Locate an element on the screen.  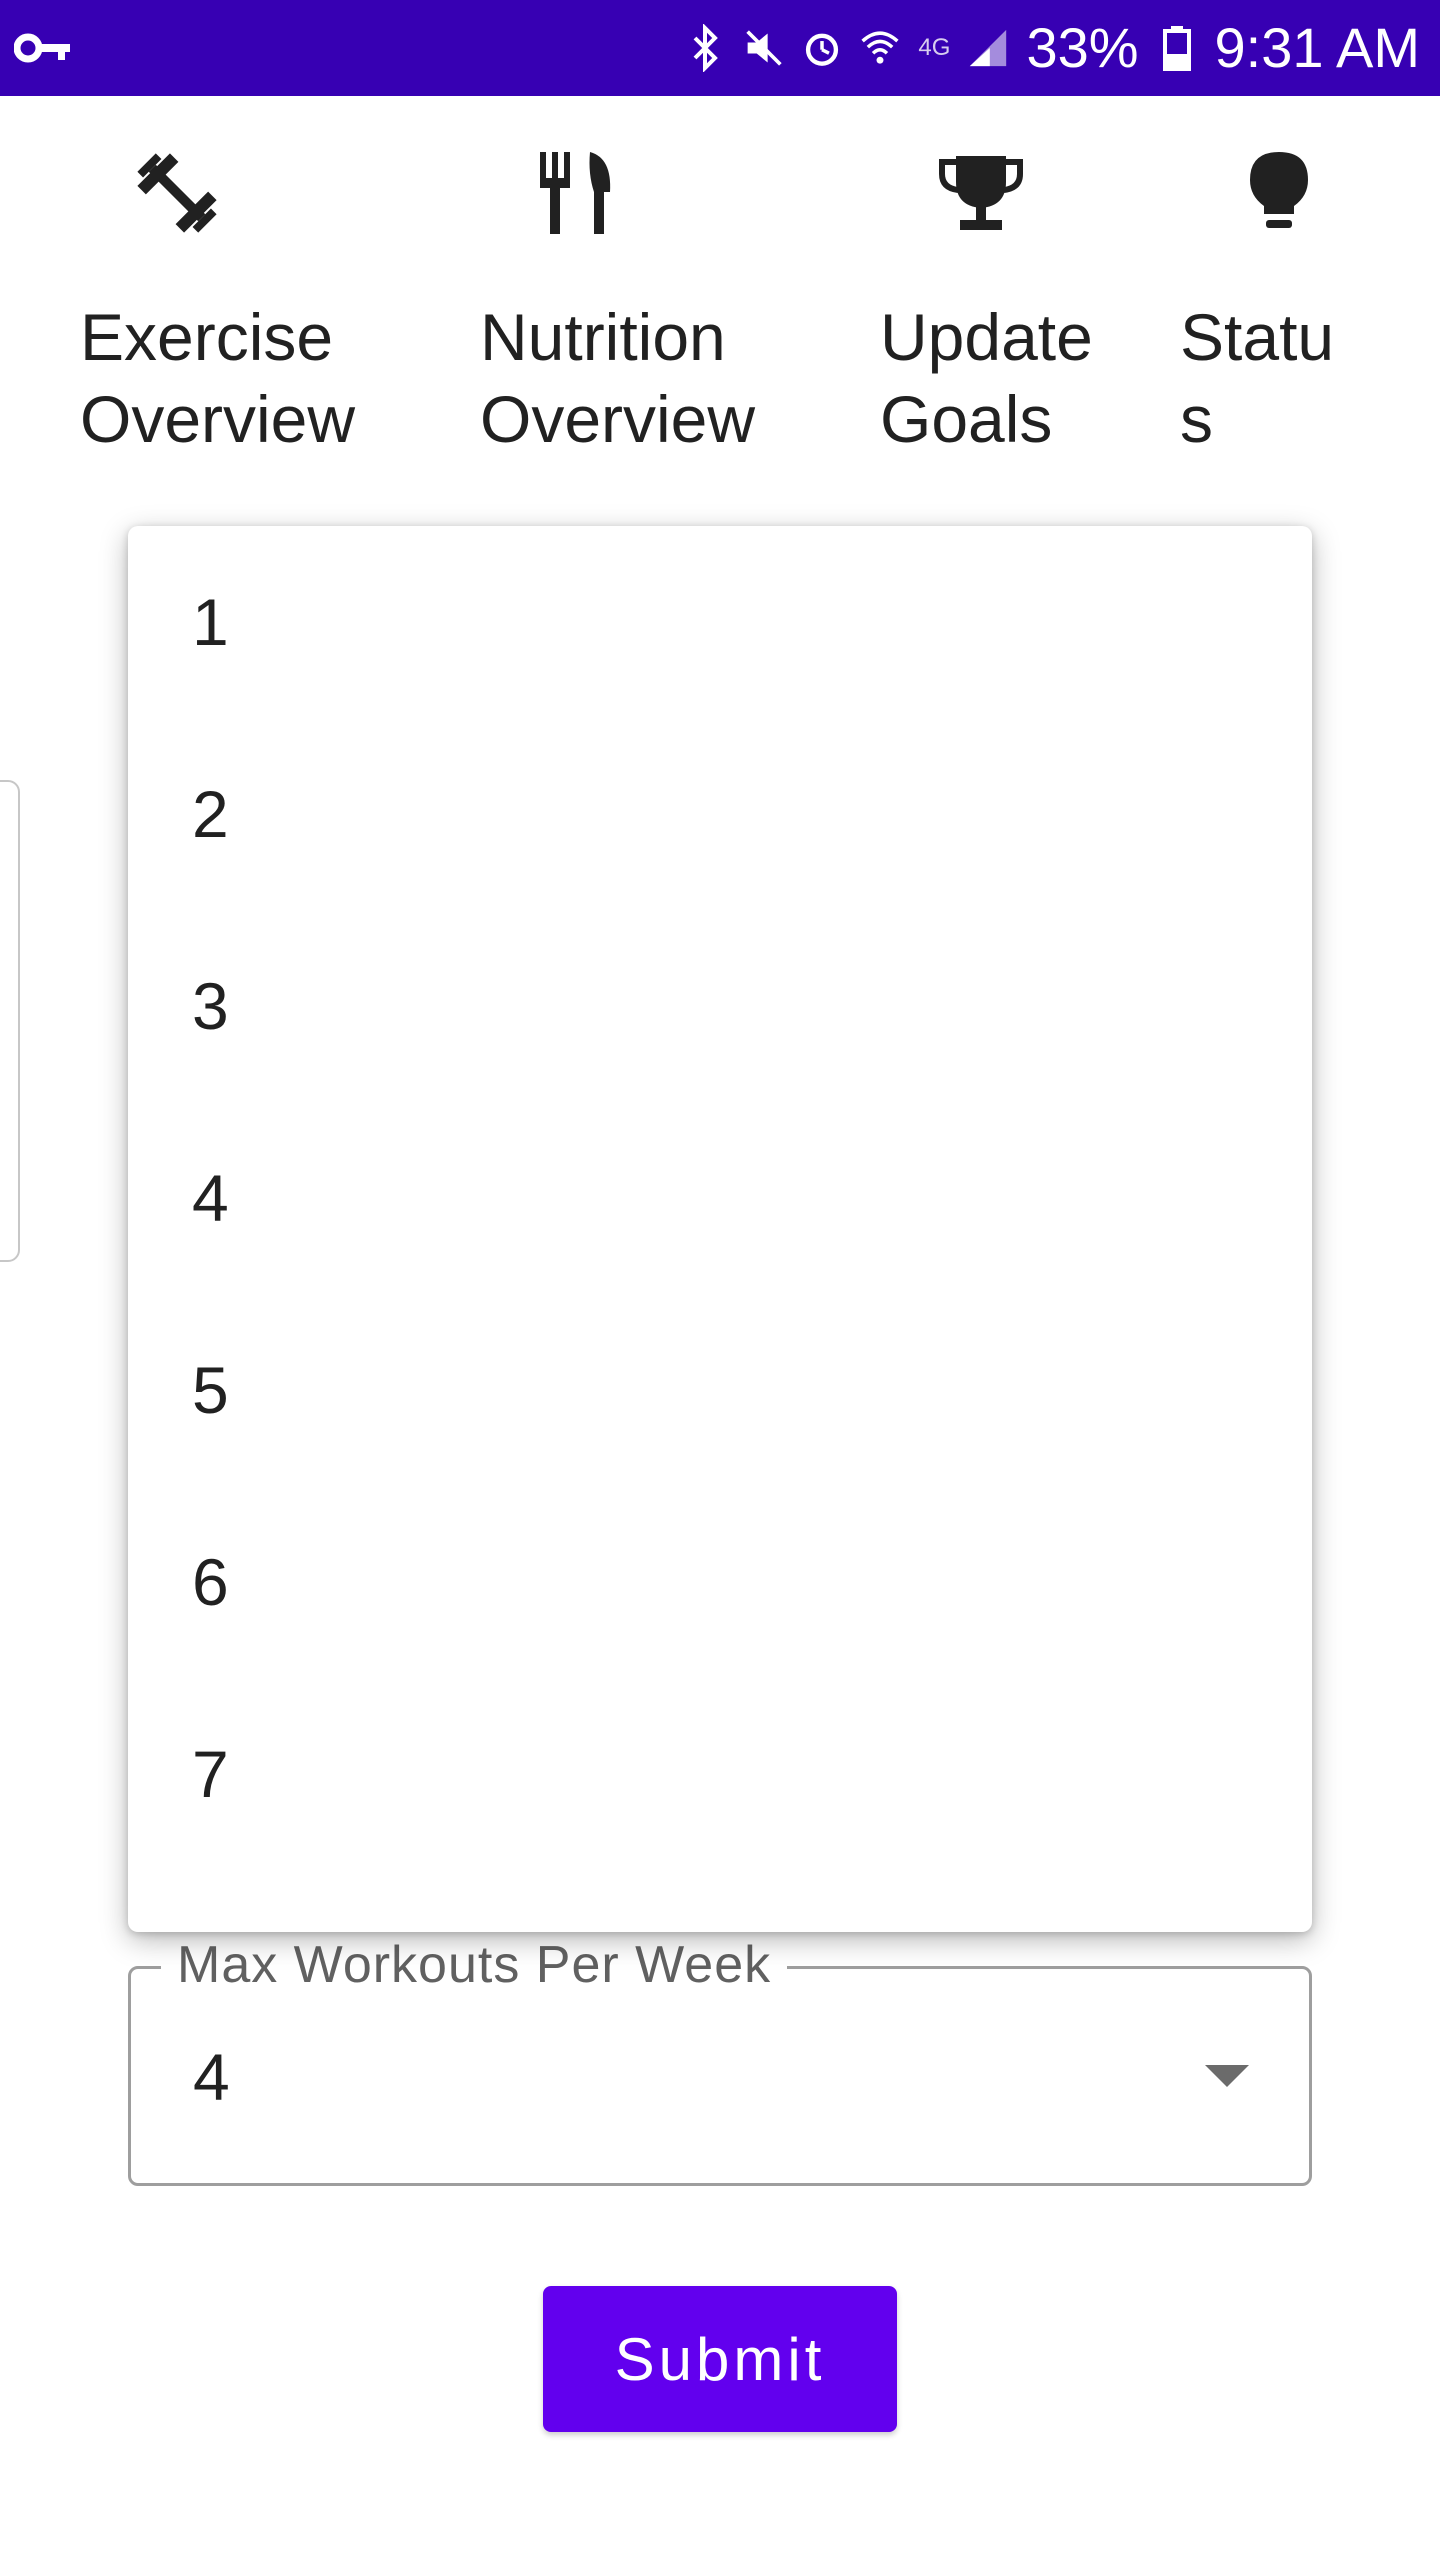
nav-label-status: Statu s is located at coordinates (1257, 378).